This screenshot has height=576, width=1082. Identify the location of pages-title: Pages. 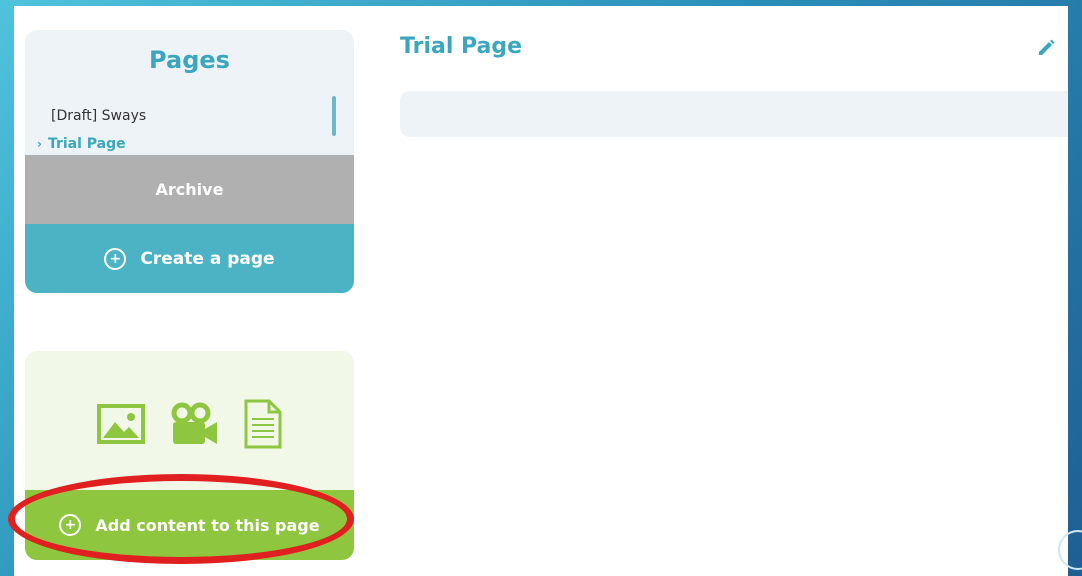
(189, 60).